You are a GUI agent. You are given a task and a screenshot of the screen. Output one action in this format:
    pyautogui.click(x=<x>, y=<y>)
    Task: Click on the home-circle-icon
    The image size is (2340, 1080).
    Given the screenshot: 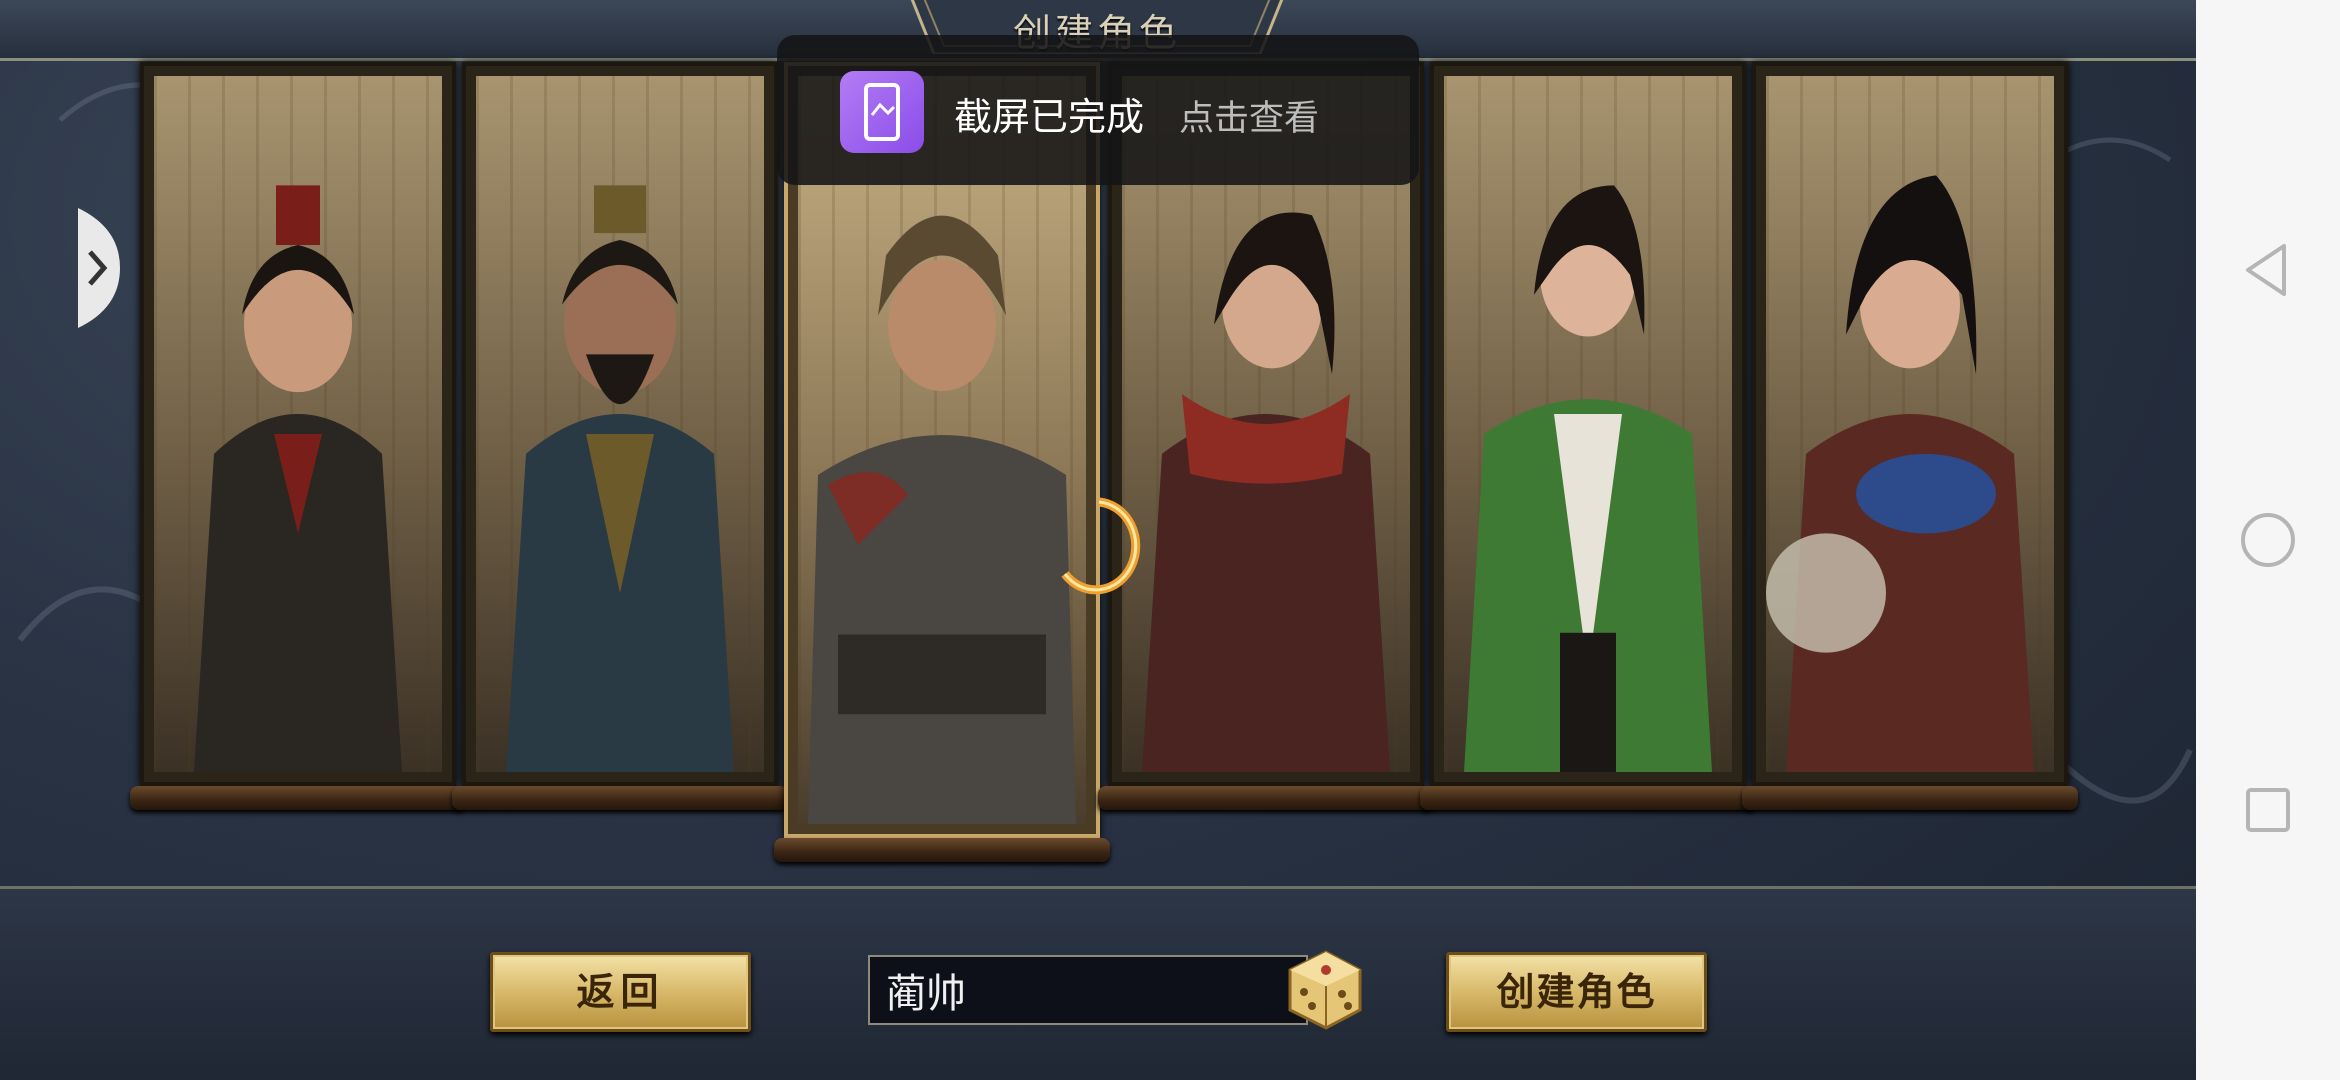 What is the action you would take?
    pyautogui.click(x=2268, y=540)
    